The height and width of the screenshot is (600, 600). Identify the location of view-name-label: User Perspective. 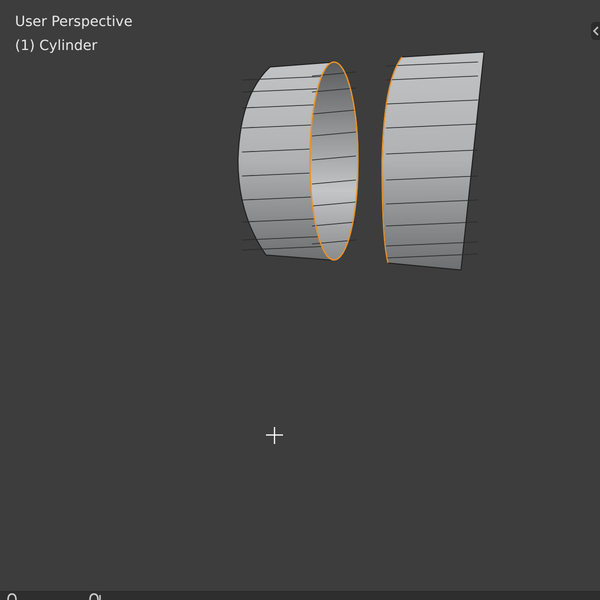
(73, 22).